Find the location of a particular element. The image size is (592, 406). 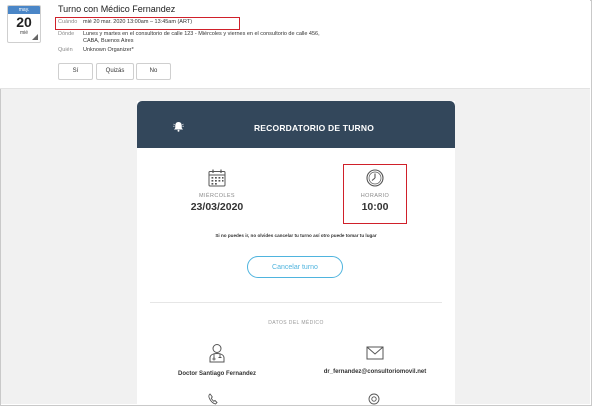

doctor-email-block: dr_fernandez@consultoriomovil.net is located at coordinates (375, 360).